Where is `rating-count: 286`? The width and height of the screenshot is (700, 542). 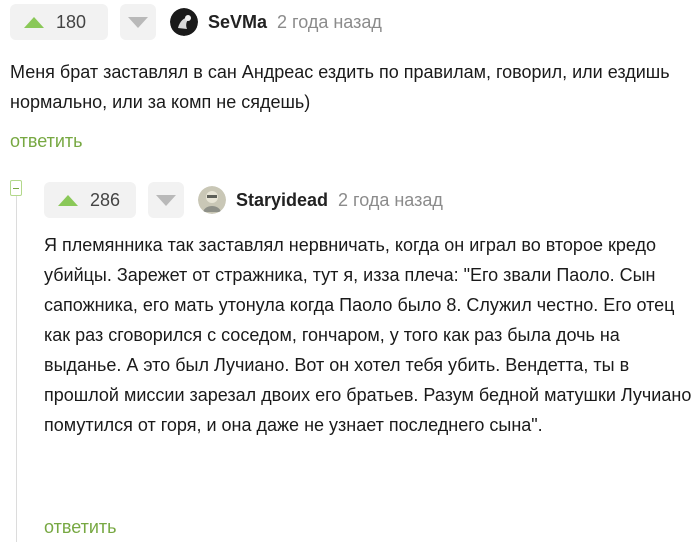 rating-count: 286 is located at coordinates (105, 199).